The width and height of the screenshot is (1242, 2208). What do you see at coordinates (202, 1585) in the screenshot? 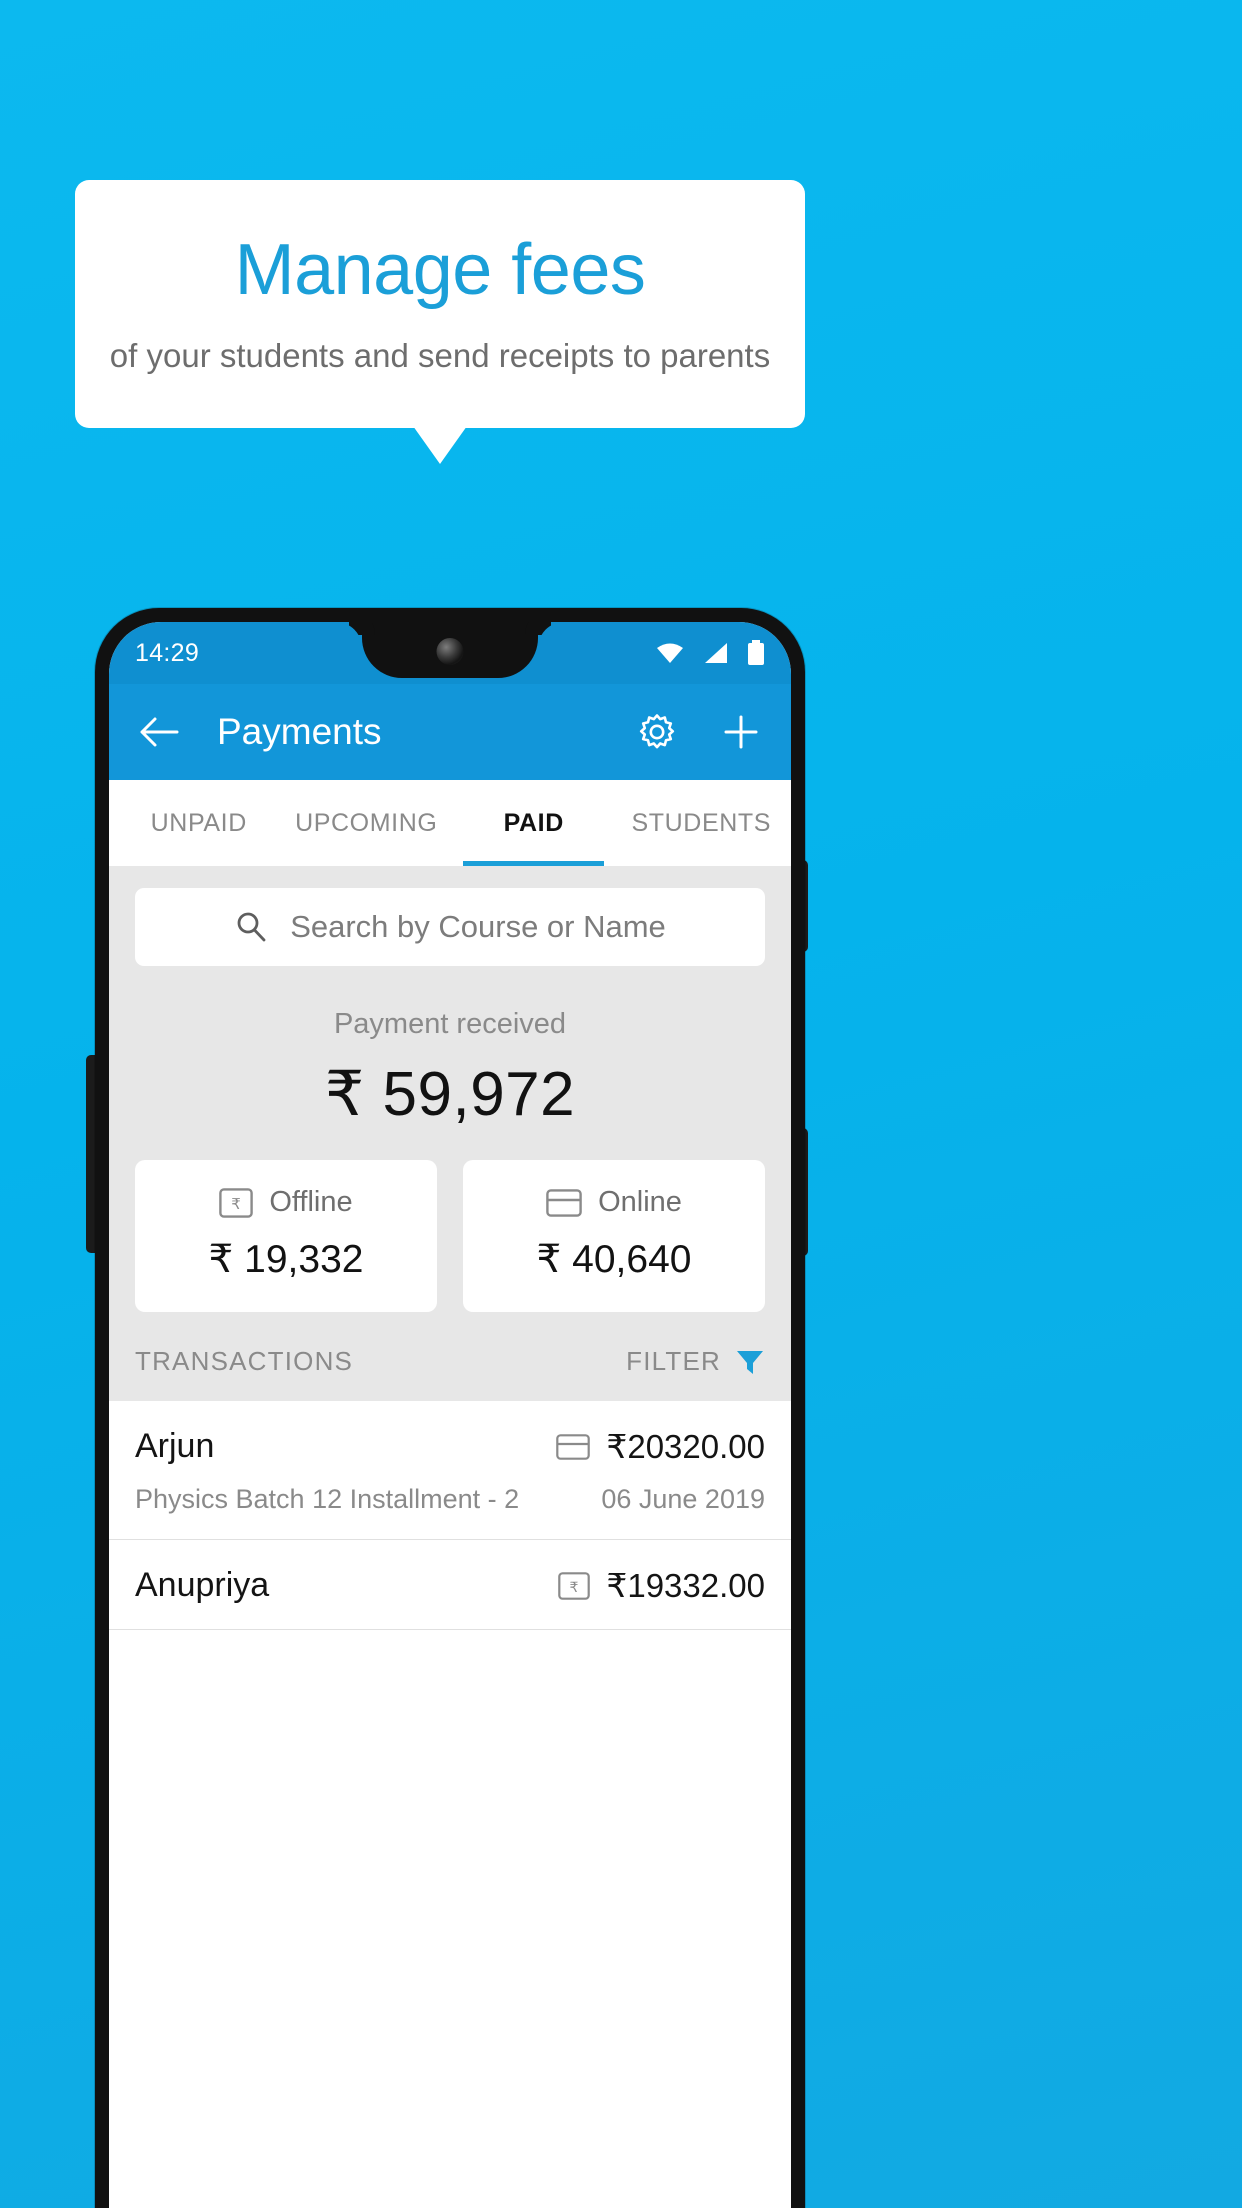
I see `transaction-student-name: Anupriya` at bounding box center [202, 1585].